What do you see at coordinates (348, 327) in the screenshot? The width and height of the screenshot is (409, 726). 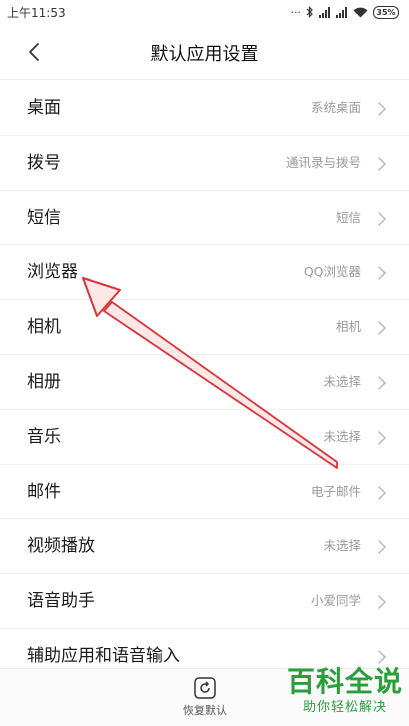 I see `settings-row-value: 相机` at bounding box center [348, 327].